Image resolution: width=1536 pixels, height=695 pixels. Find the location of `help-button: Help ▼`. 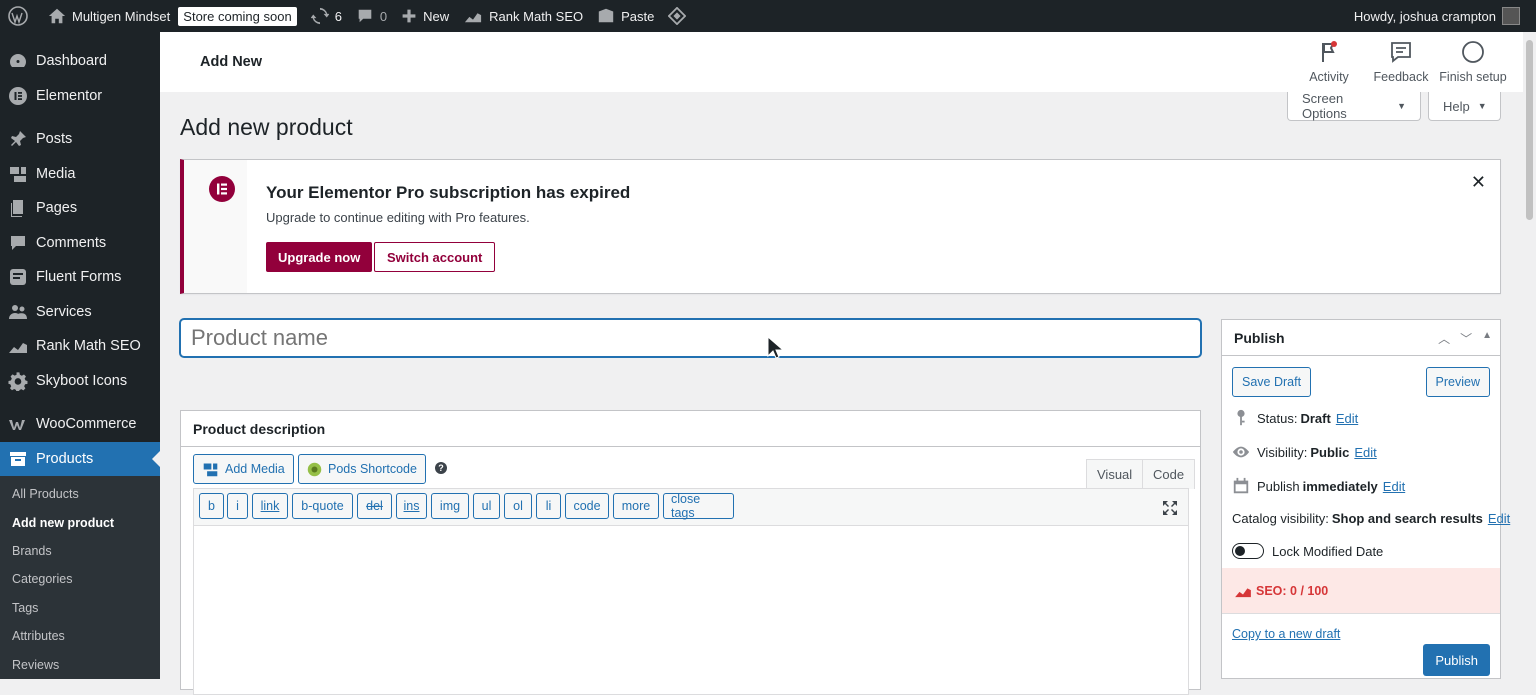

help-button: Help ▼ is located at coordinates (1464, 106).